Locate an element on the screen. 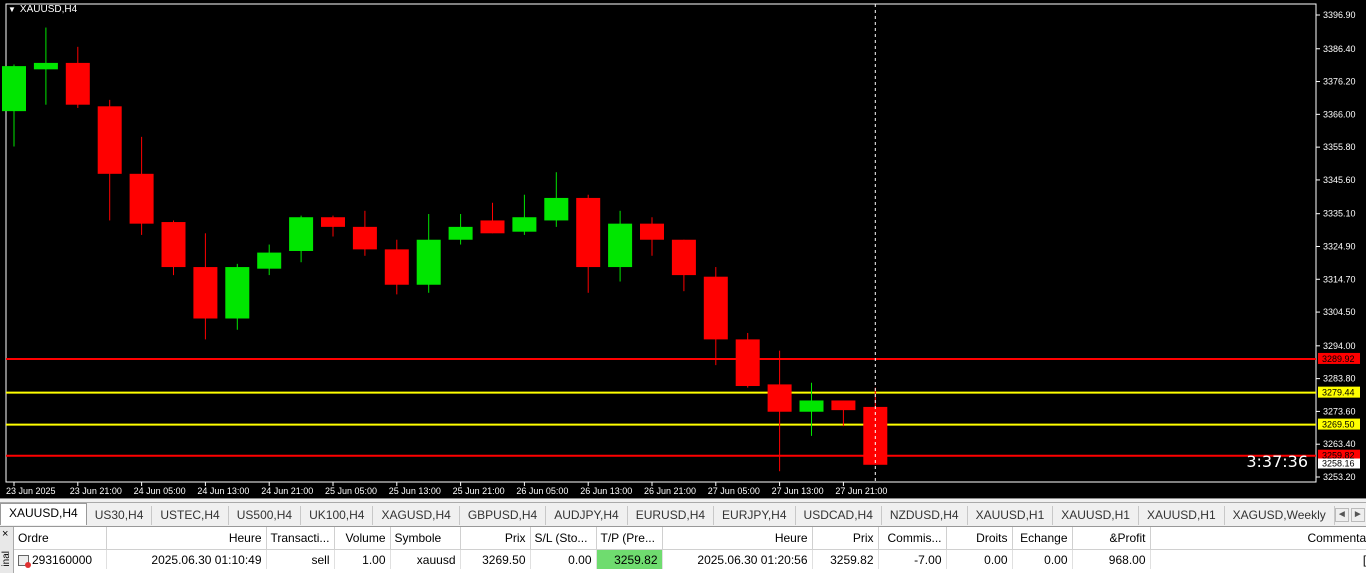 This screenshot has width=1366, height=573. column-header: Volume is located at coordinates (362, 538).